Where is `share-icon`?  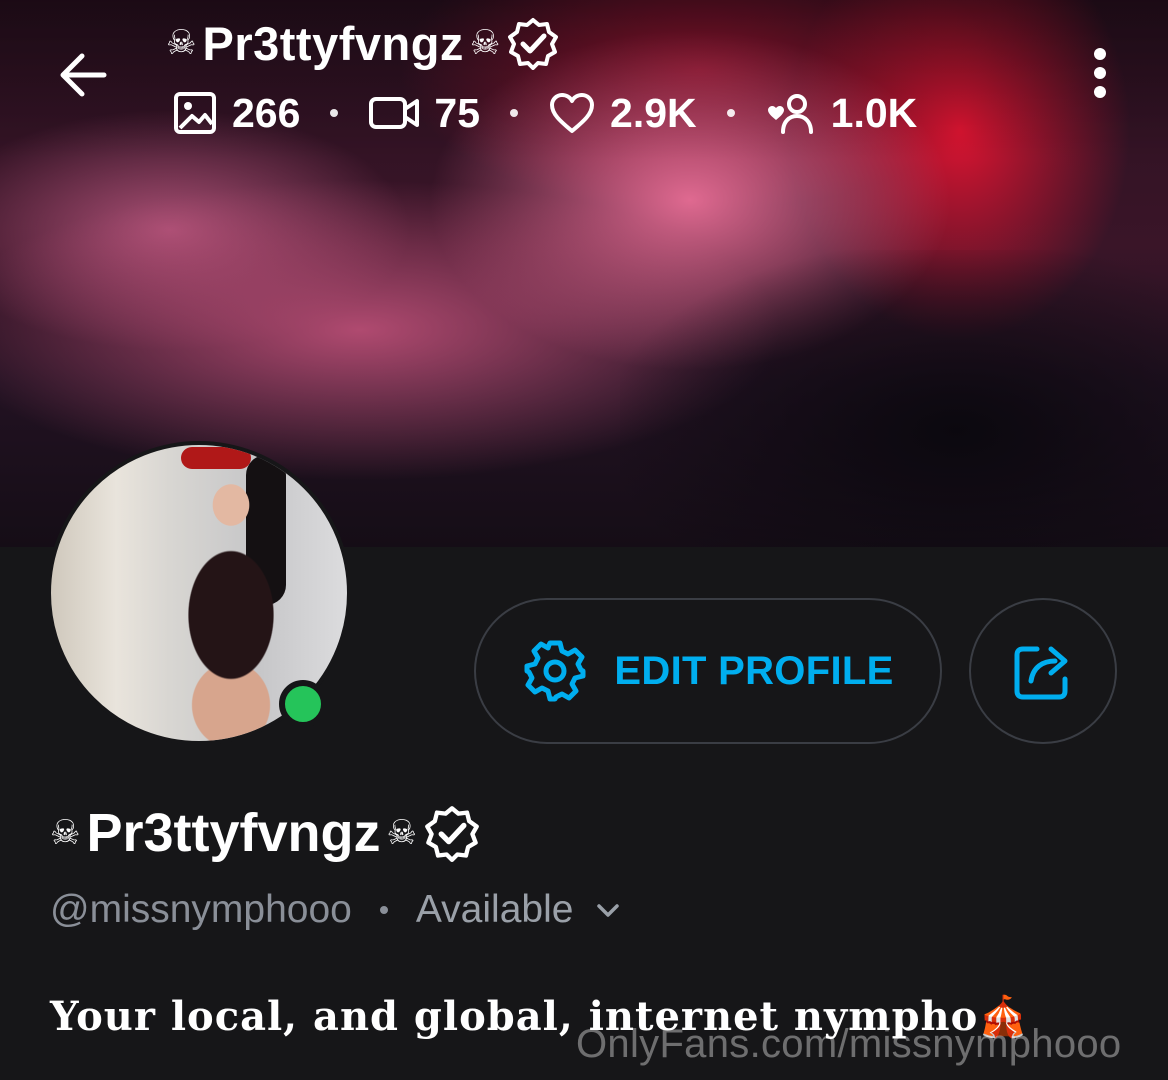
share-icon is located at coordinates (1041, 673).